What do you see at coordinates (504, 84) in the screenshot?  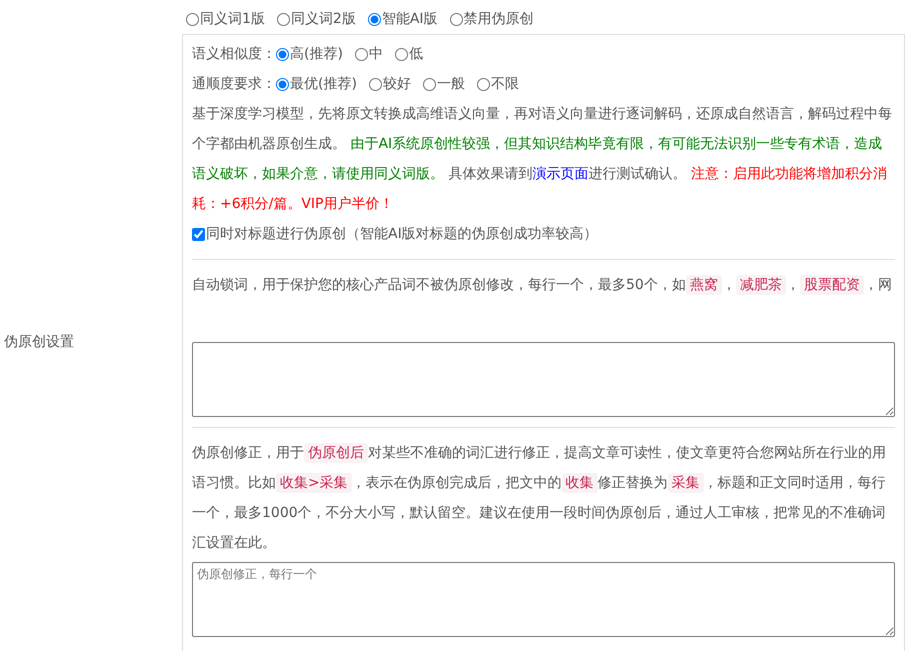 I see `option-label: 不限` at bounding box center [504, 84].